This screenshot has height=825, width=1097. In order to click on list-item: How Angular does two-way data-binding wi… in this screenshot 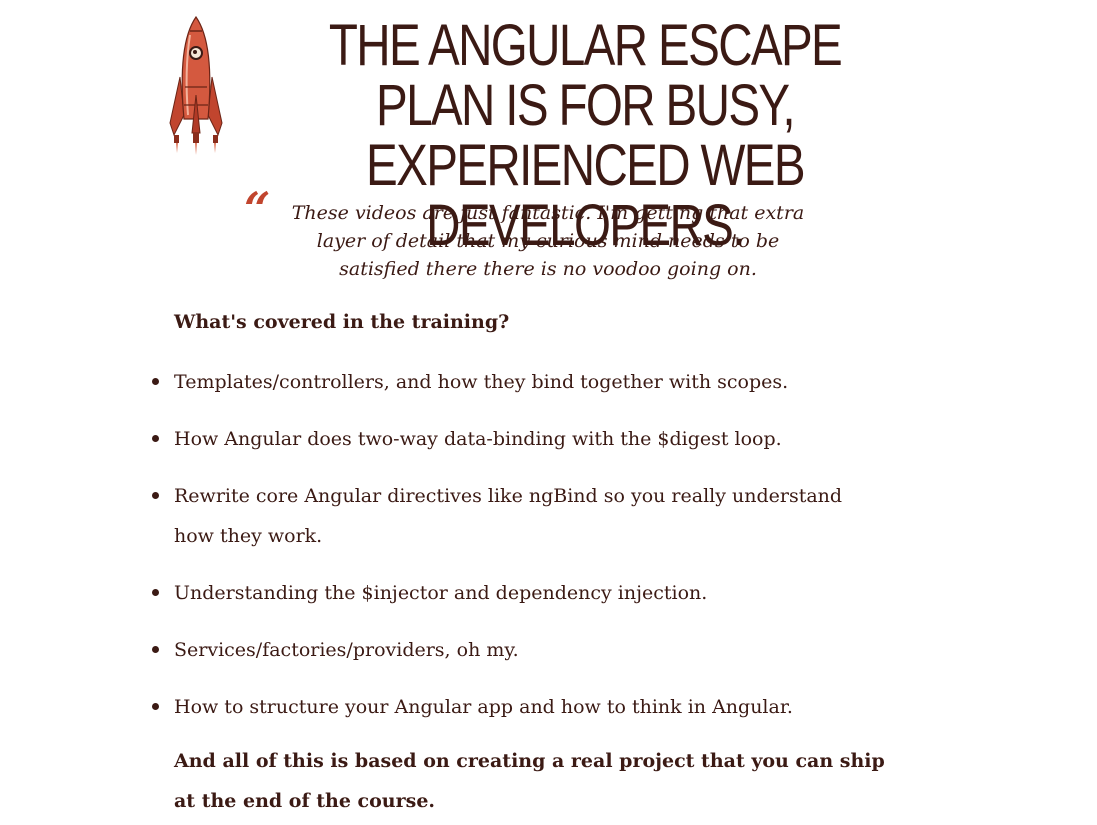, I will do `click(550, 439)`.